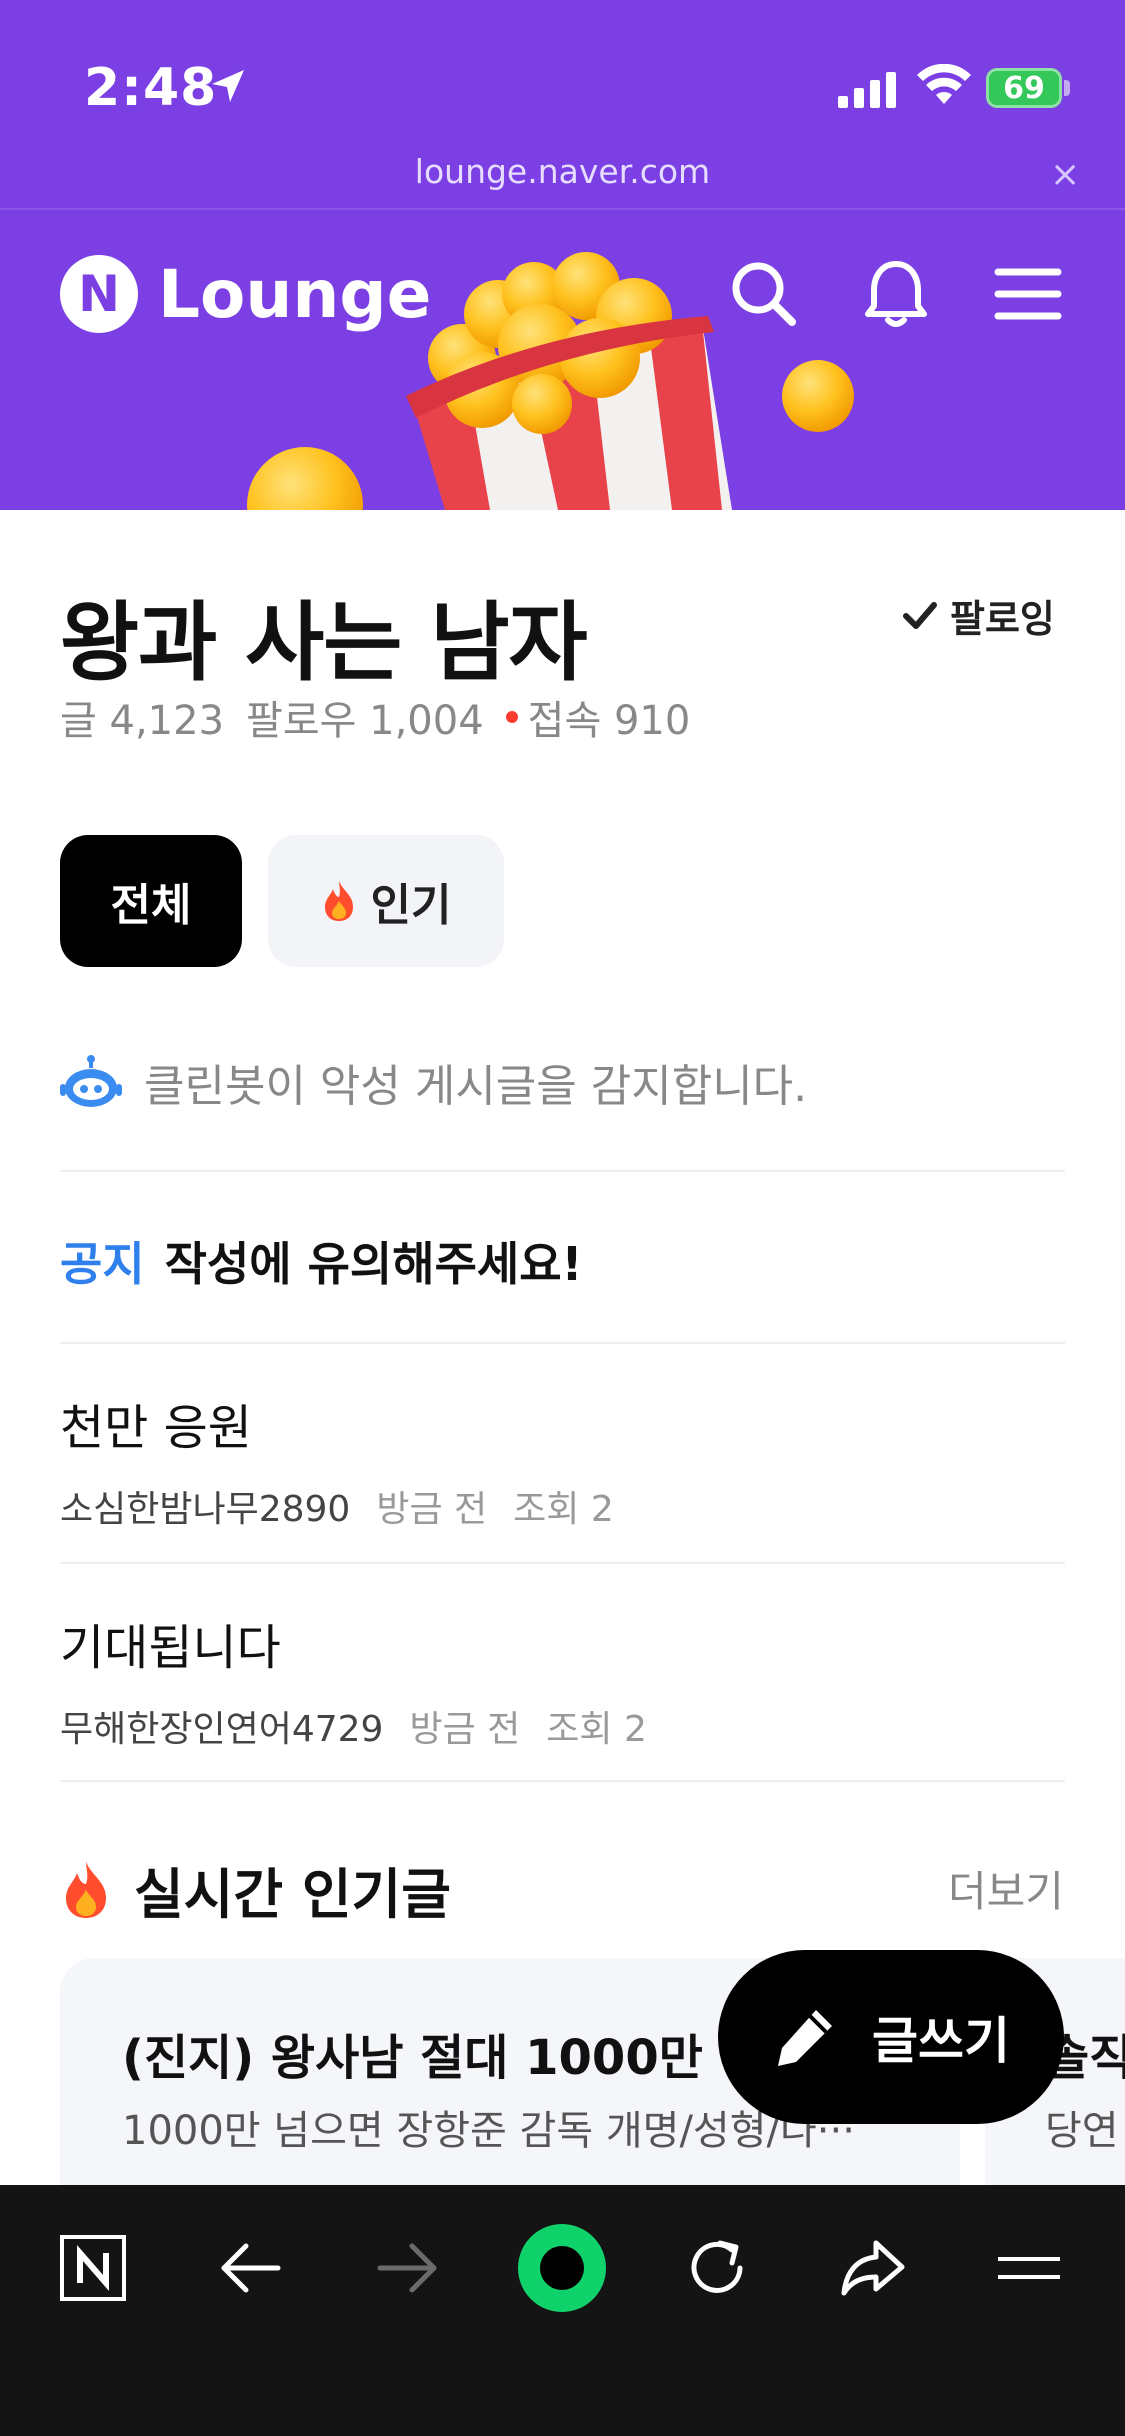  Describe the element at coordinates (867, 90) in the screenshot. I see `cellular-signal-icon` at that location.